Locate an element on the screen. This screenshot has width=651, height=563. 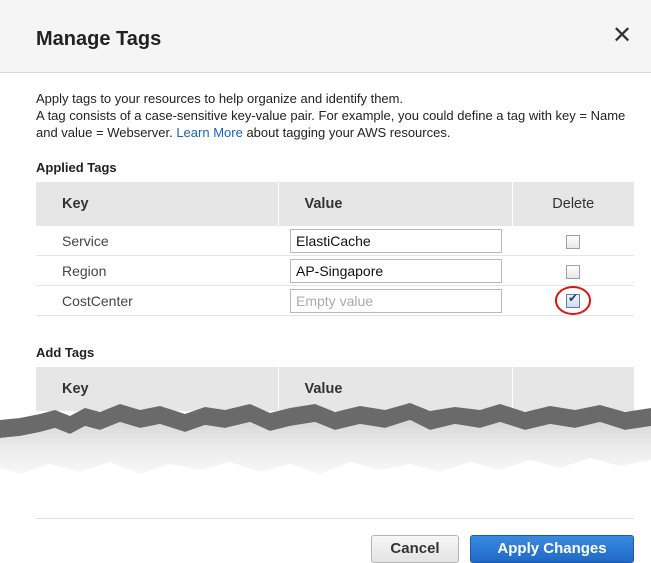
column-header-value: Value is located at coordinates (395, 204).